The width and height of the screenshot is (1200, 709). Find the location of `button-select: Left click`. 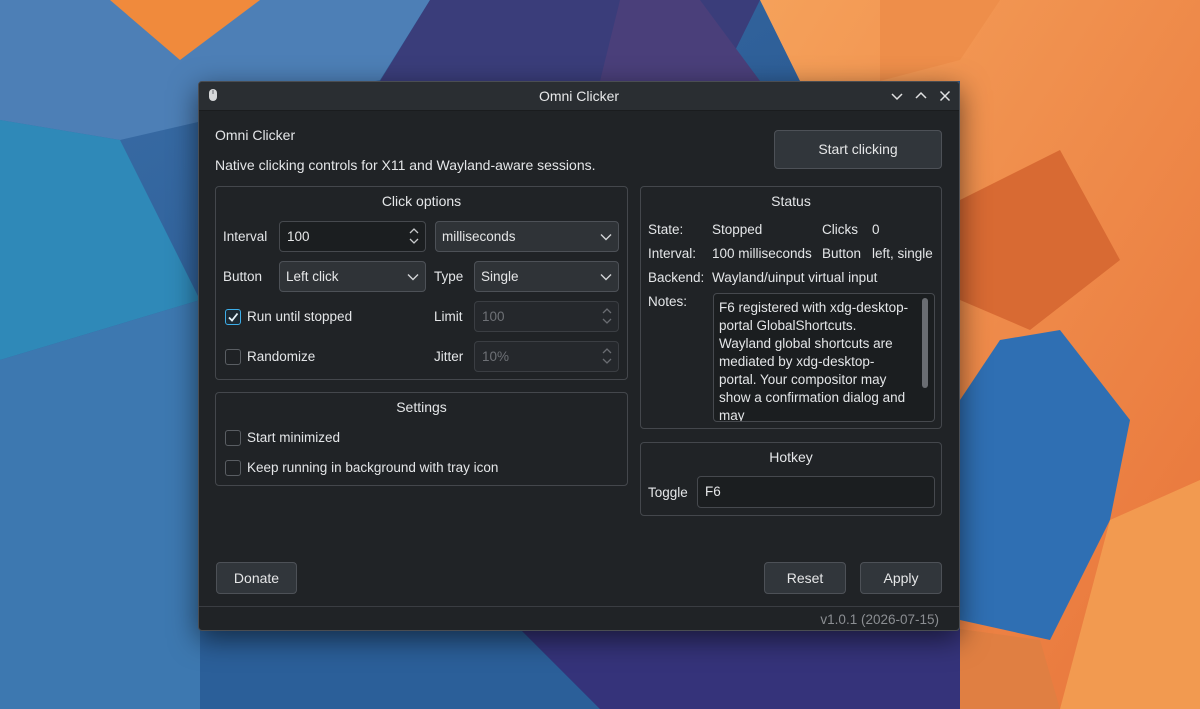

button-select: Left click is located at coordinates (352, 276).